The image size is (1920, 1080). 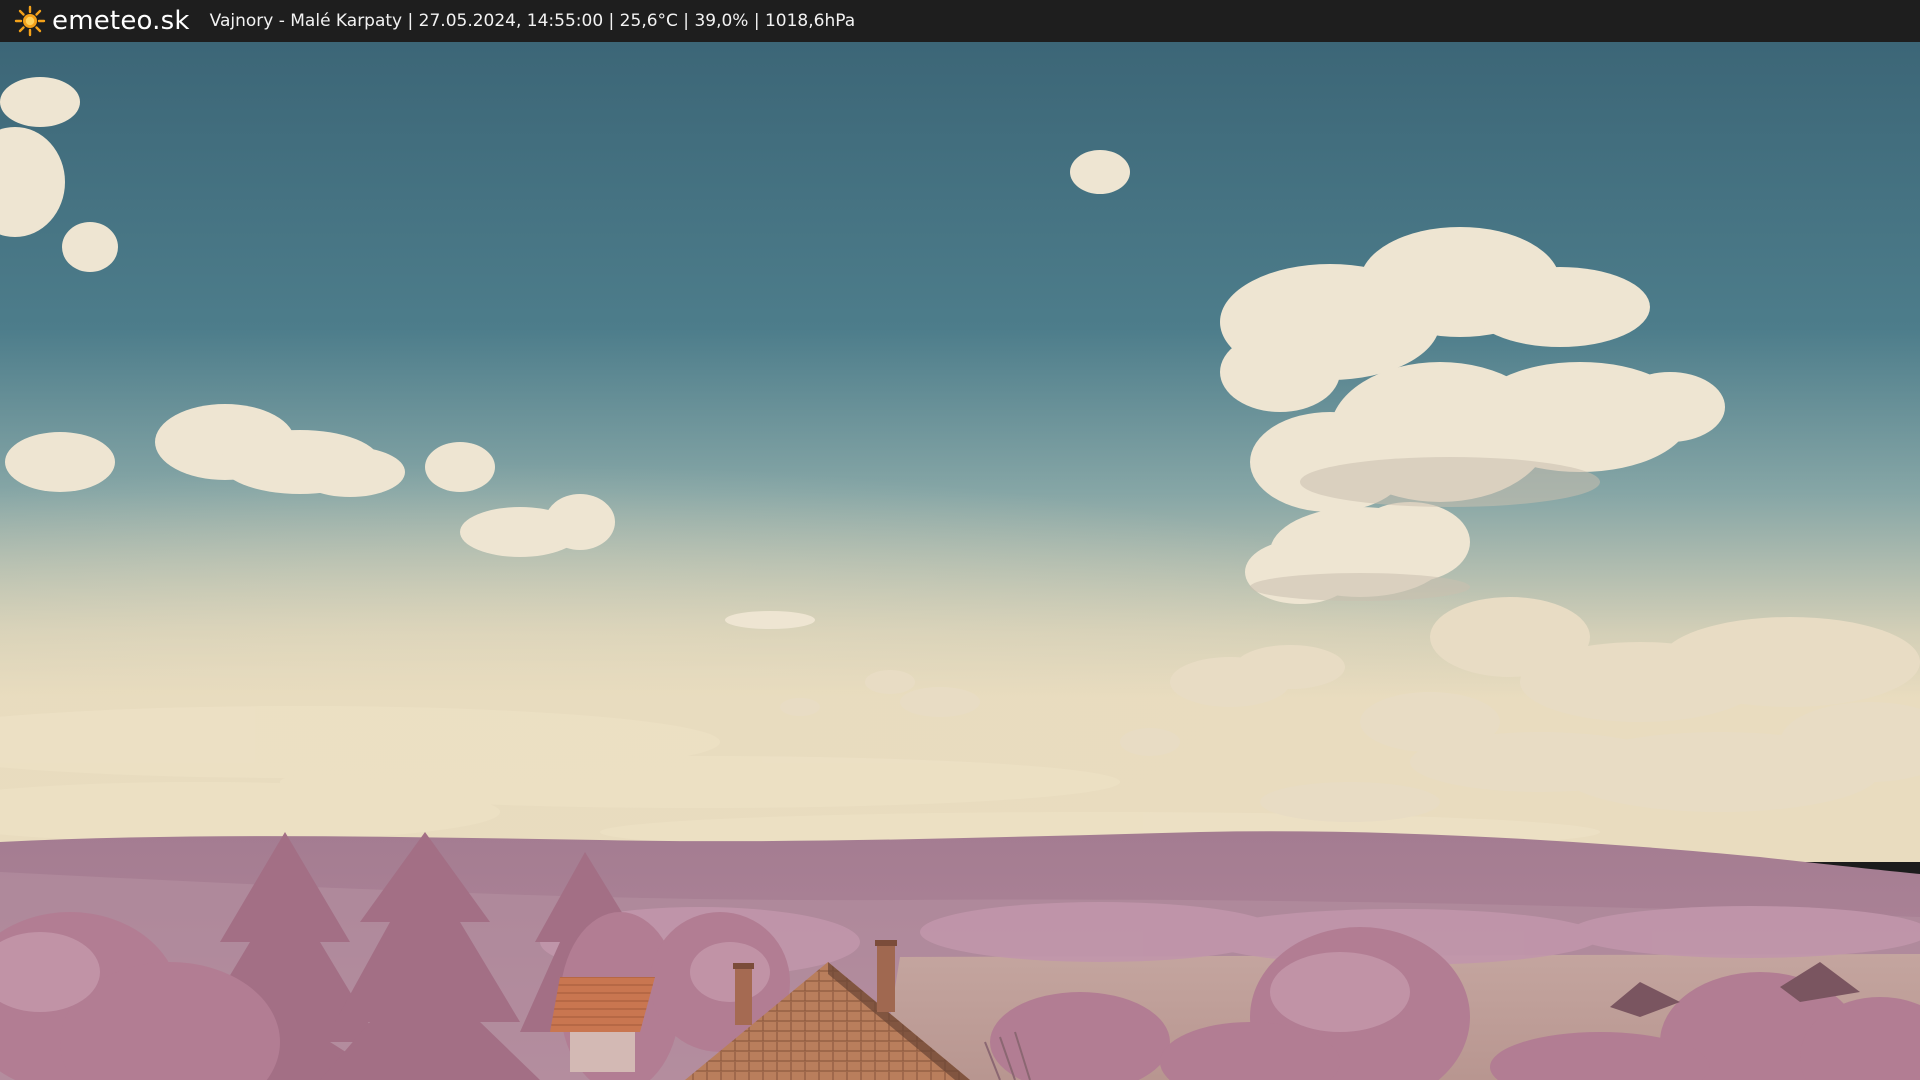 What do you see at coordinates (30, 21) in the screenshot?
I see `sun-icon` at bounding box center [30, 21].